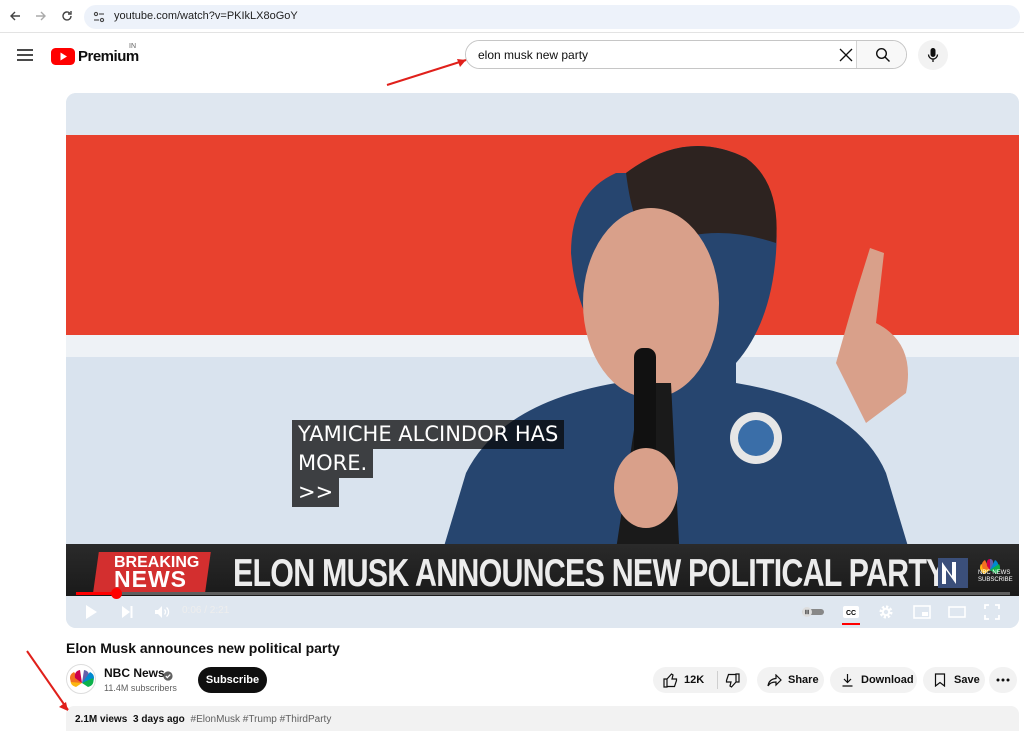 The width and height of the screenshot is (1024, 731). What do you see at coordinates (206, 16) in the screenshot?
I see `url-text: youtube.com/watch?v=PKIkLX8oGoY` at bounding box center [206, 16].